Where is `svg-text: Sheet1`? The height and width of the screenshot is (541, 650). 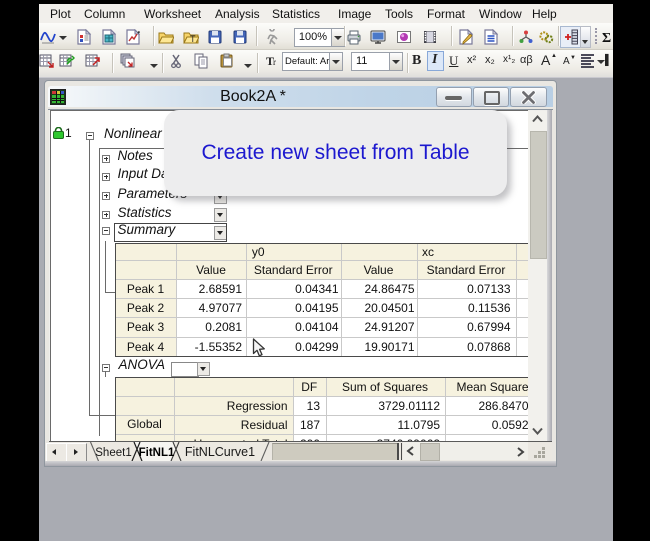
svg-text: Sheet1 is located at coordinates (113, 453).